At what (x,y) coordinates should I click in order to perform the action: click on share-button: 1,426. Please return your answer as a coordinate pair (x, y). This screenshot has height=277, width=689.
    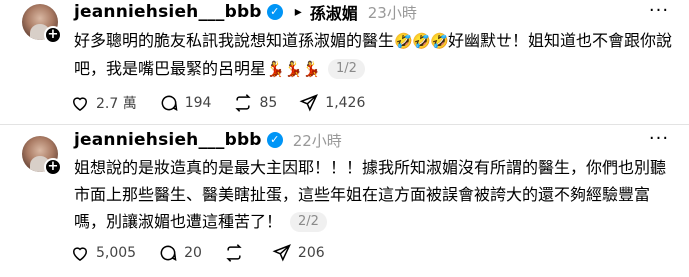
    Looking at the image, I should click on (332, 103).